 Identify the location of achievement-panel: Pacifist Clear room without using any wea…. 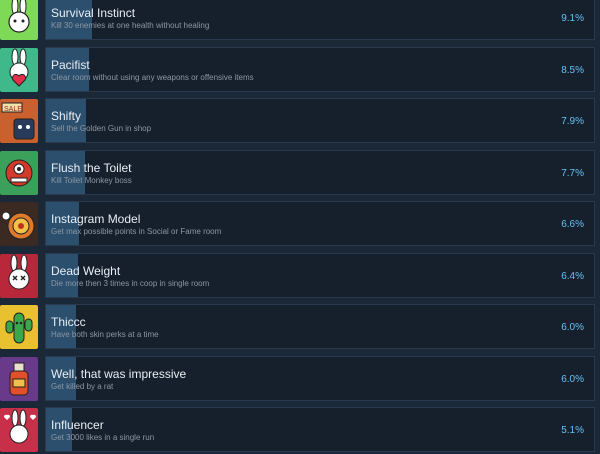
(320, 69).